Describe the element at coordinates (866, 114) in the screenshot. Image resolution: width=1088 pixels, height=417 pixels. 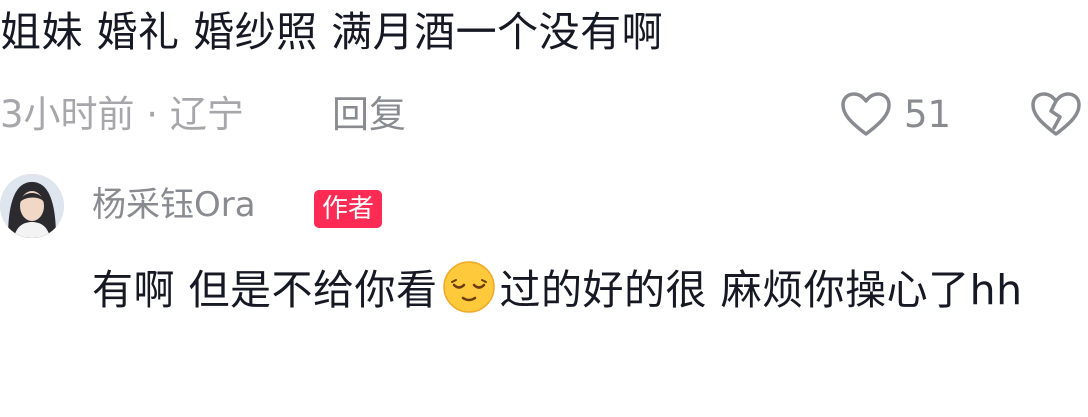
I see `heart-icon` at that location.